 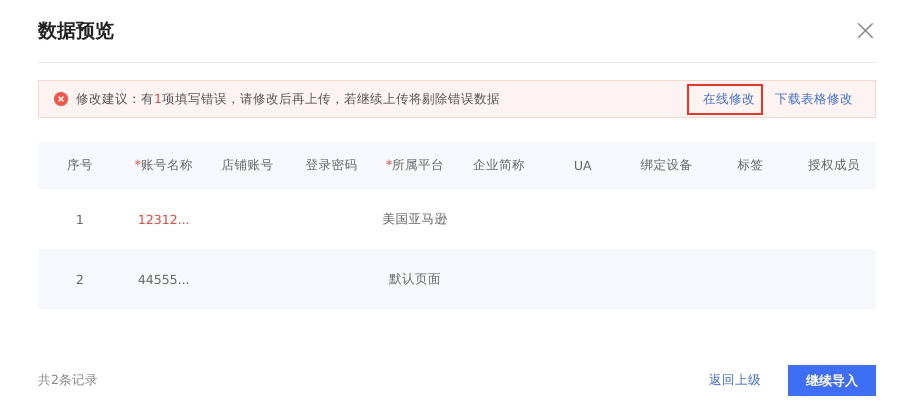 What do you see at coordinates (865, 31) in the screenshot?
I see `close-button: ×` at bounding box center [865, 31].